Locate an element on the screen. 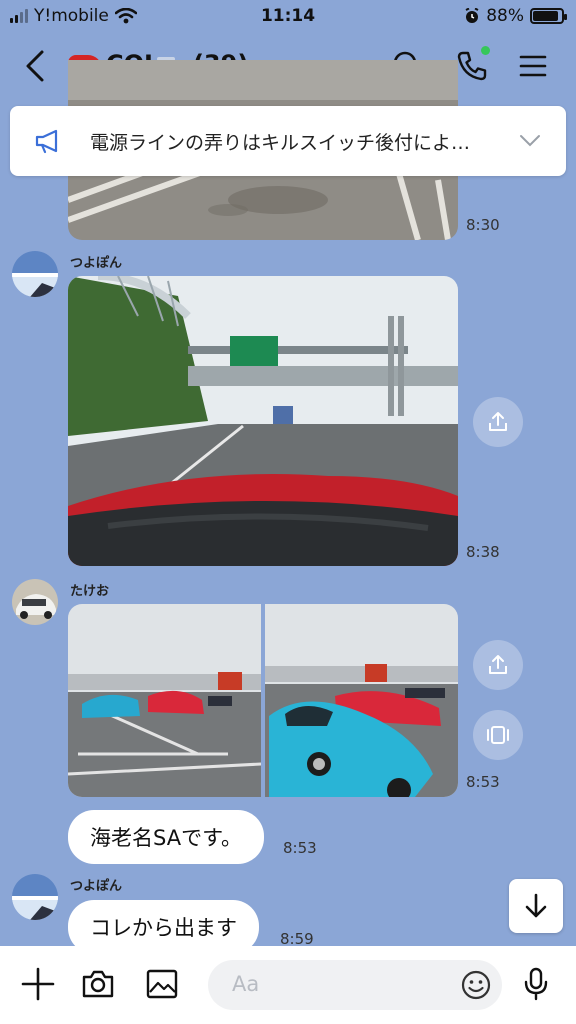 This screenshot has height=1024, width=576. battery-percent: 88% is located at coordinates (505, 16).